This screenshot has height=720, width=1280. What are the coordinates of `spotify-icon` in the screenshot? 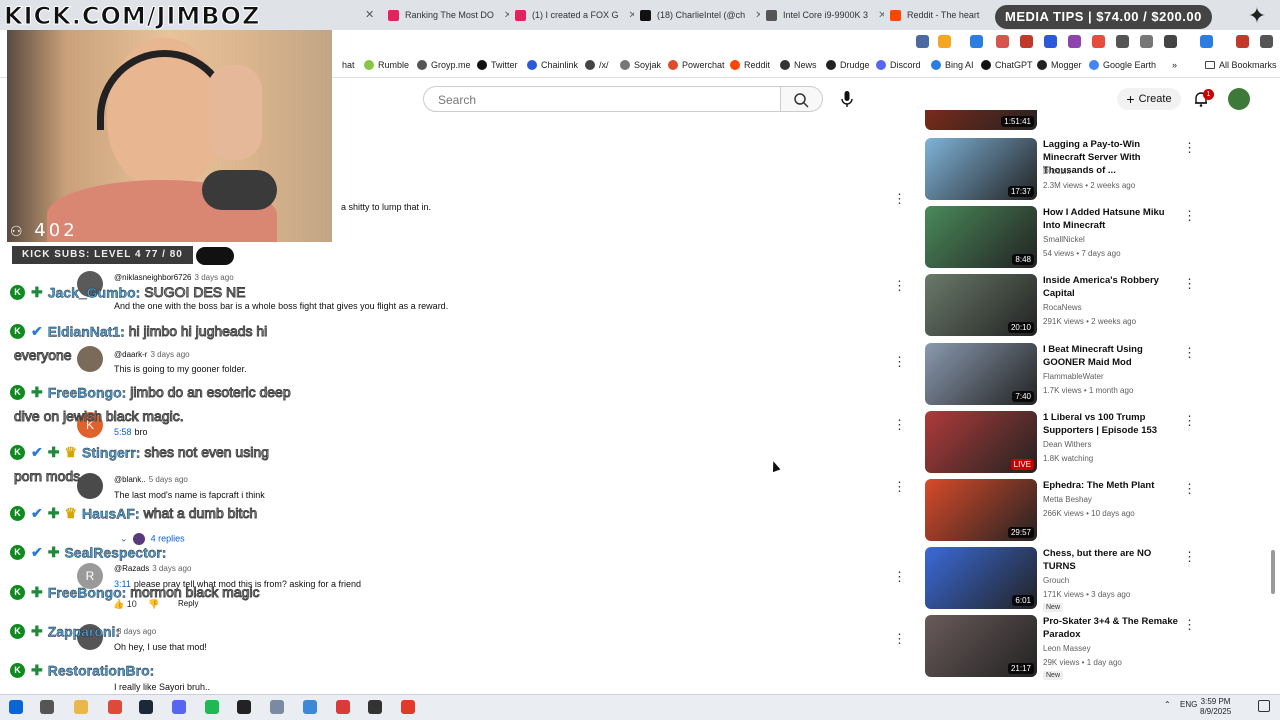 It's located at (212, 707).